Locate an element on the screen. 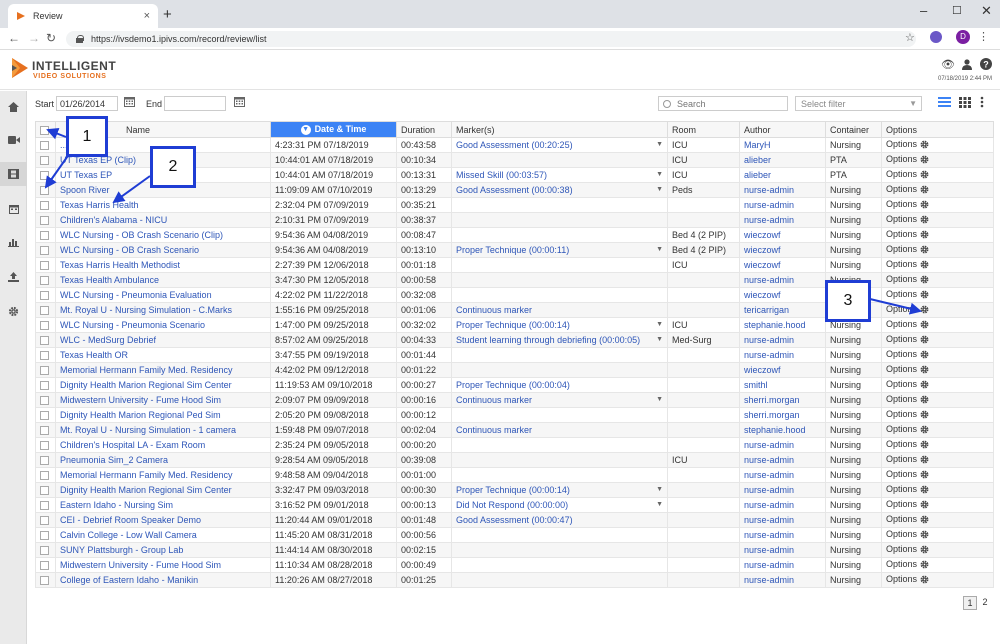 This screenshot has height=644, width=1000. annotation-callout-1: 1 is located at coordinates (87, 136).